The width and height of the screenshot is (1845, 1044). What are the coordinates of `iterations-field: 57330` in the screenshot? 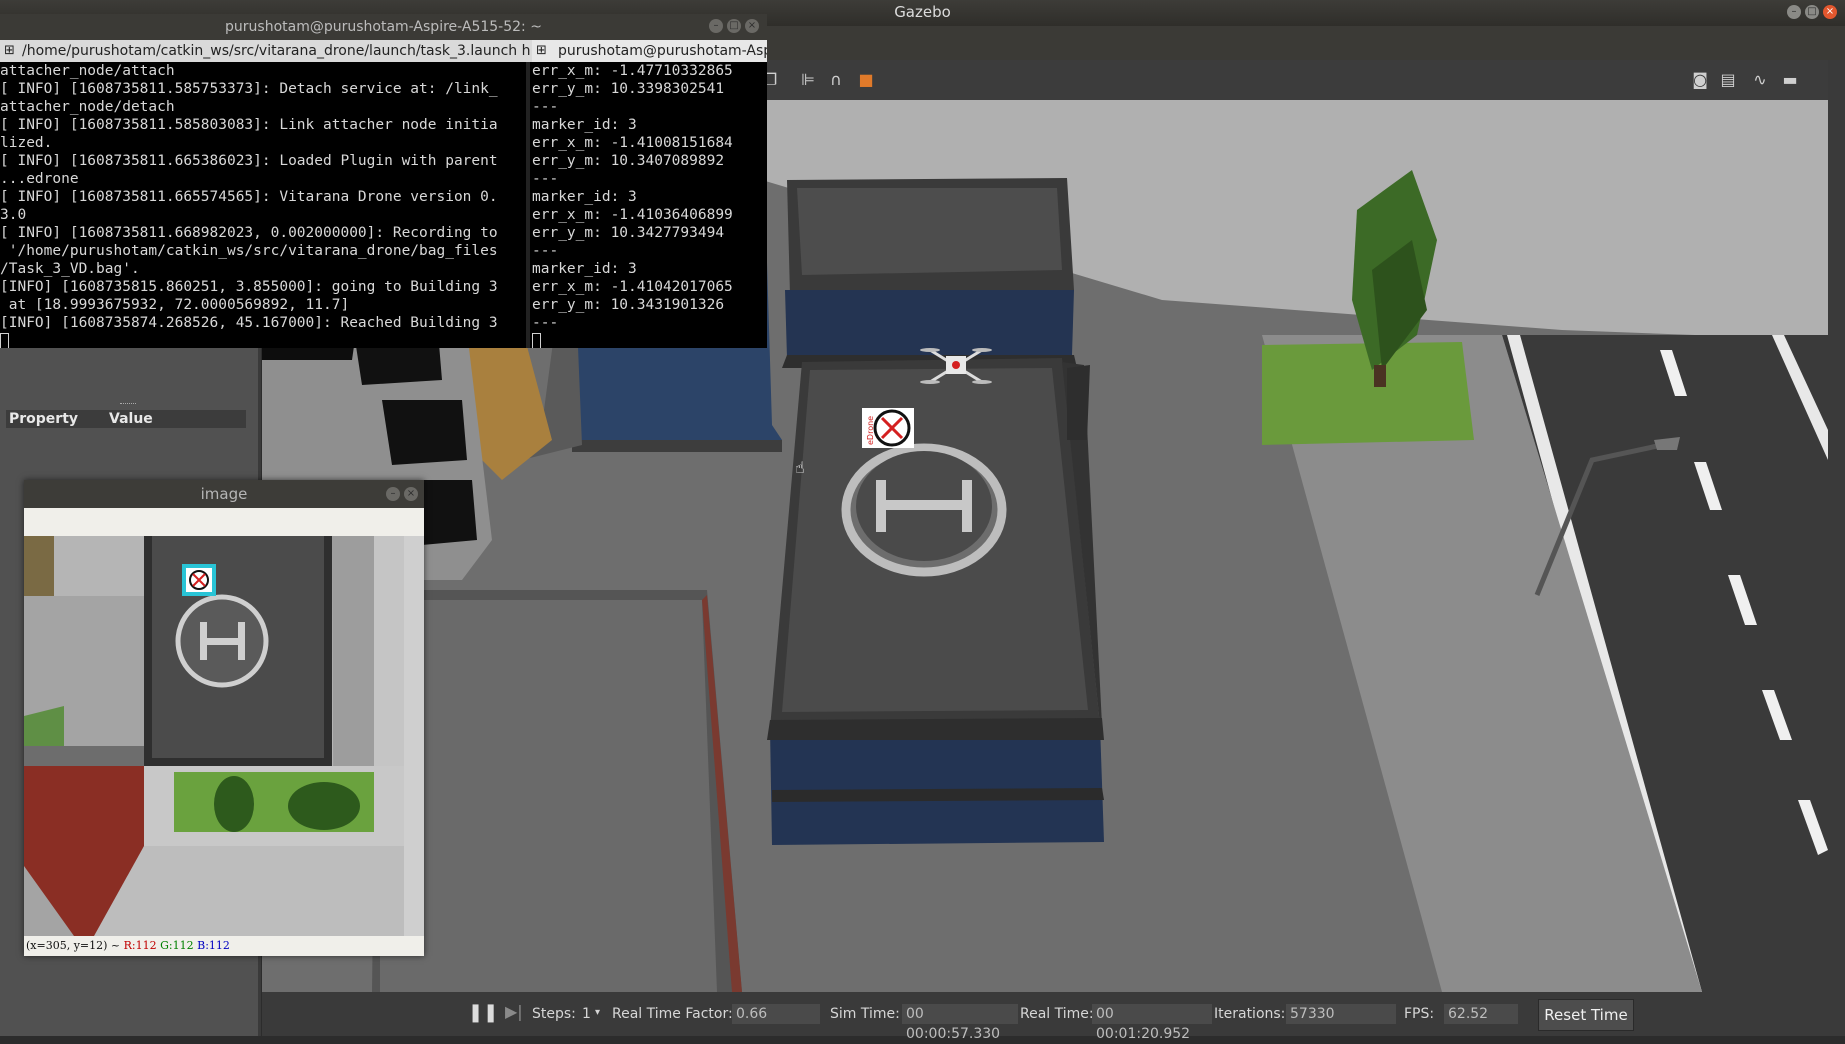 It's located at (1341, 1014).